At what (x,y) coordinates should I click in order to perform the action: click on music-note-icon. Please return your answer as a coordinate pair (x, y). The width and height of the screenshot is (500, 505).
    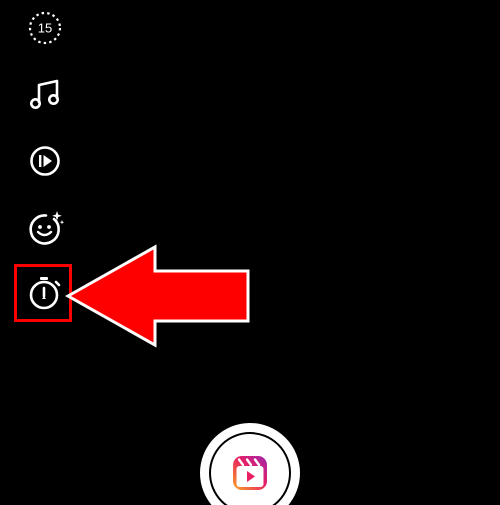
    Looking at the image, I should click on (44, 94).